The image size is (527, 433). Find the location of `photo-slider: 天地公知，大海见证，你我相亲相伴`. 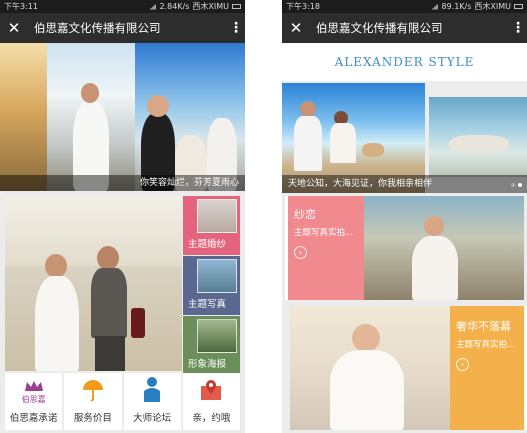

photo-slider: 天地公知，大海见证，你我相亲相伴 is located at coordinates (404, 138).